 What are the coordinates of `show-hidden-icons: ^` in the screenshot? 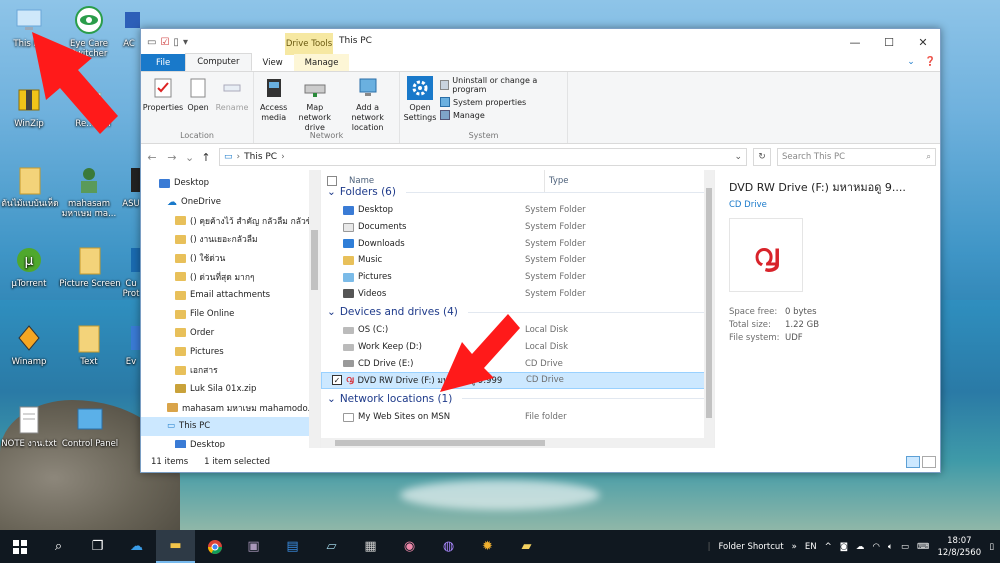 It's located at (828, 547).